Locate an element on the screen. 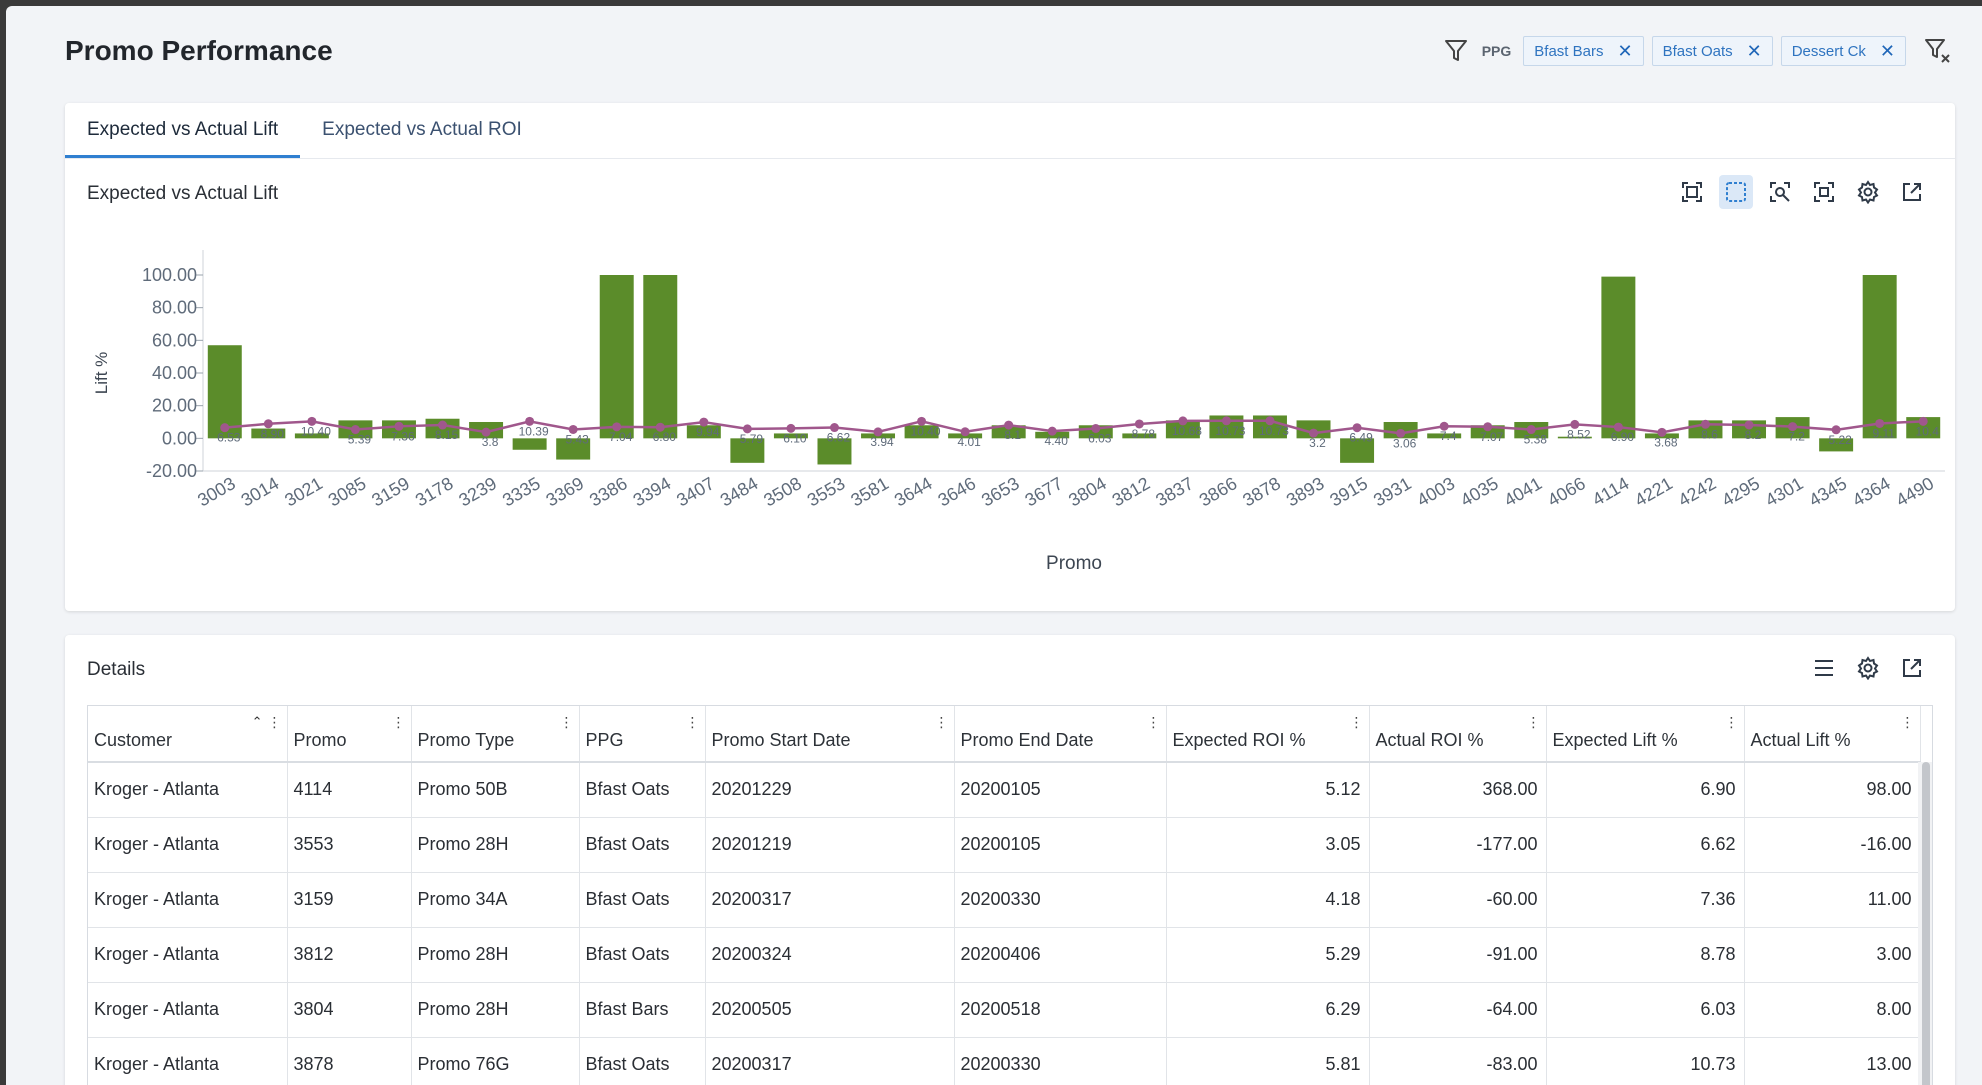  table-cell: 20201219 is located at coordinates (830, 845).